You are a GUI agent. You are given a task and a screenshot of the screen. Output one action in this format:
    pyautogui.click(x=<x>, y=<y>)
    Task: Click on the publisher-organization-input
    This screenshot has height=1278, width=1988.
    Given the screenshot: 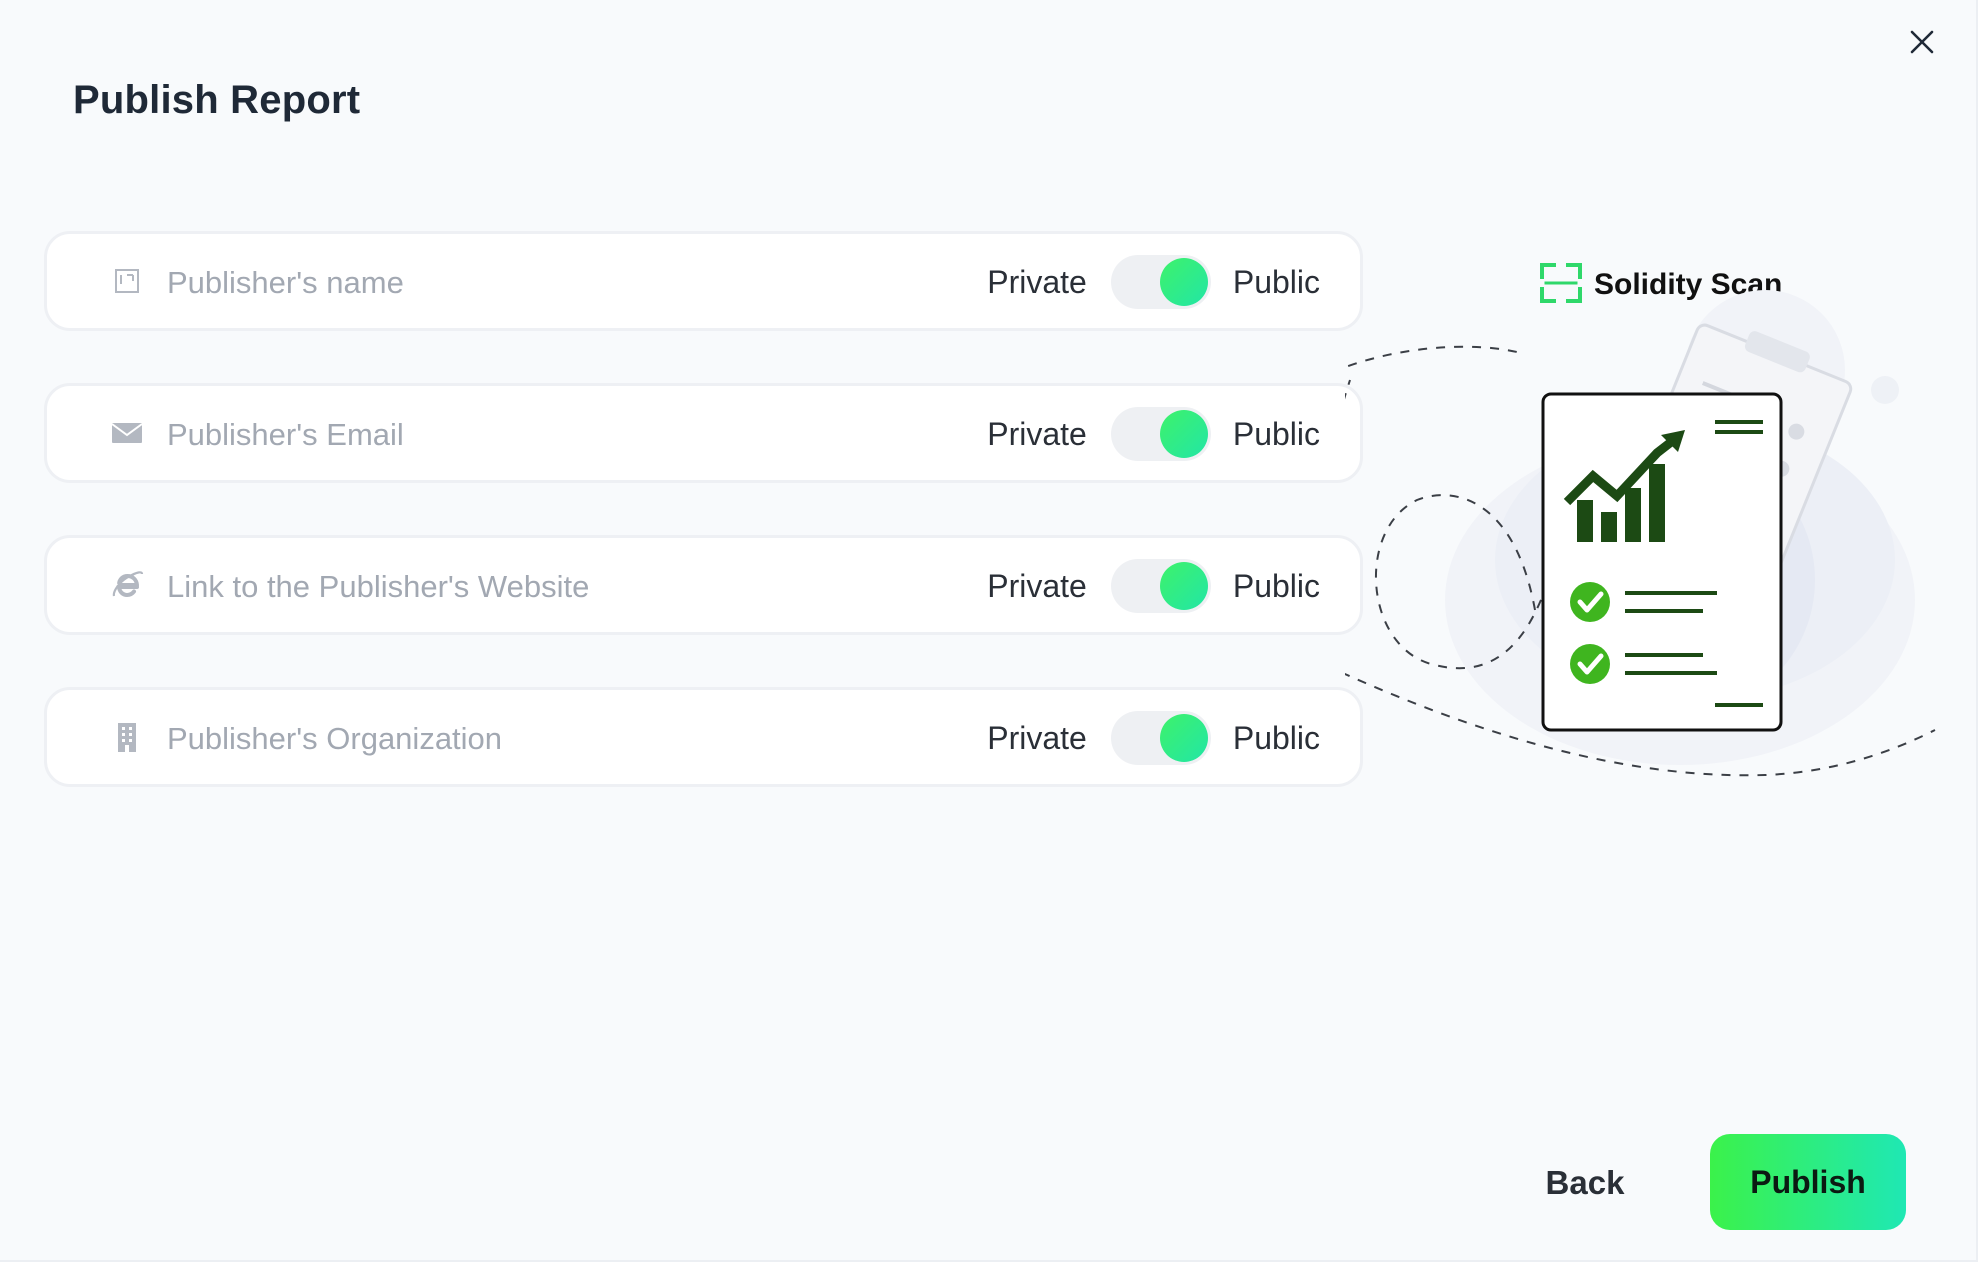 What is the action you would take?
    pyautogui.click(x=517, y=739)
    